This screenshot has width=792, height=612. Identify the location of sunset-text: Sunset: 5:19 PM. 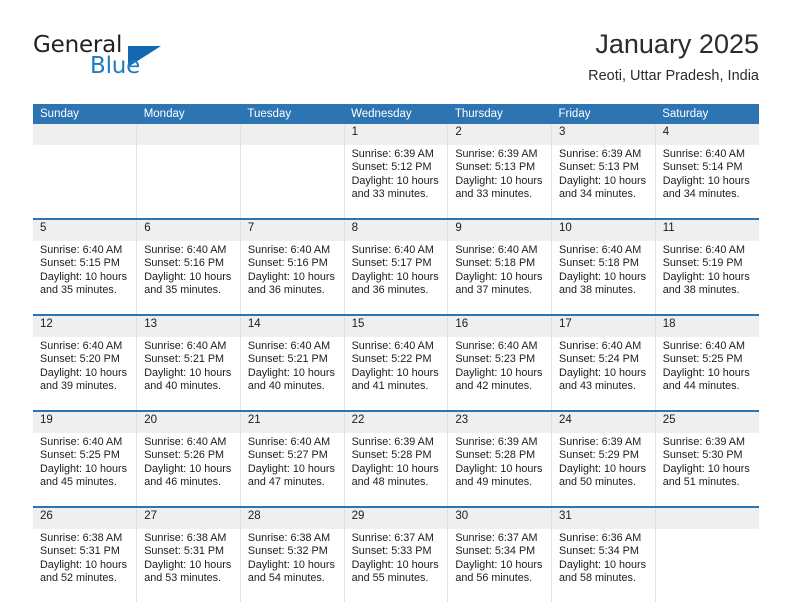
(702, 263).